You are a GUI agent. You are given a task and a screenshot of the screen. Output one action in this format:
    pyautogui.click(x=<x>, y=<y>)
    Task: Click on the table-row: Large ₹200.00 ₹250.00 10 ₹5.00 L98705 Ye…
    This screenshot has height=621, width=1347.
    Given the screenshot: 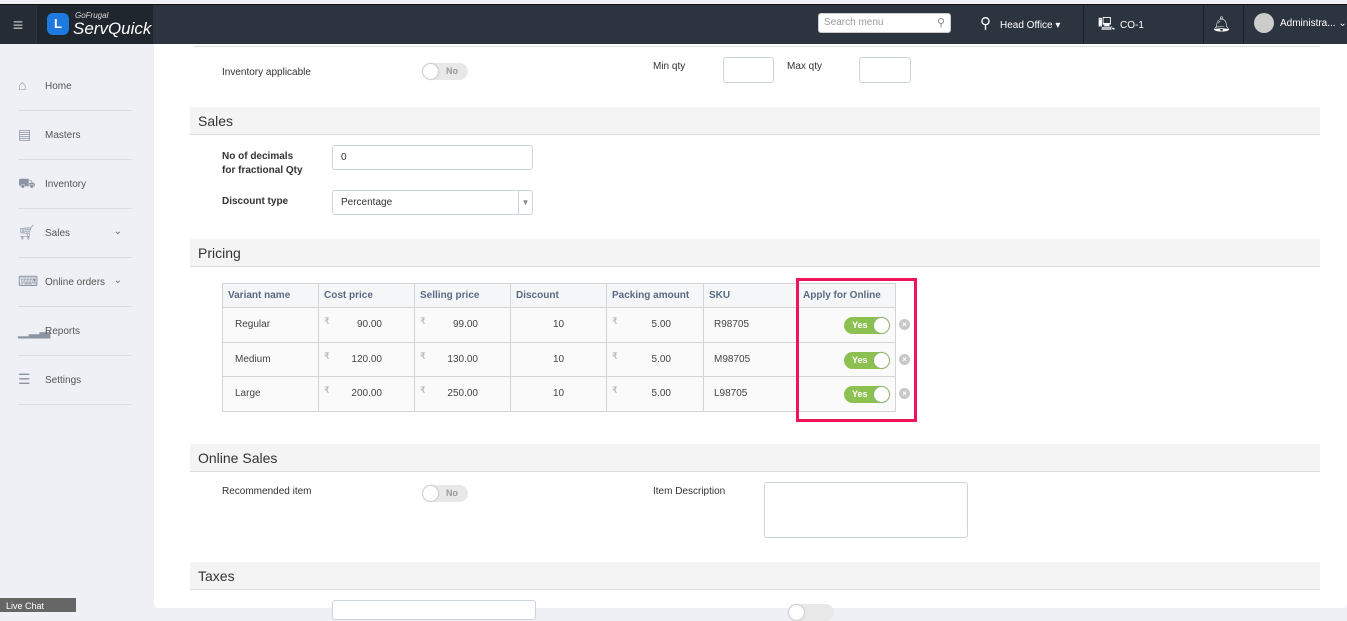 What is the action you would take?
    pyautogui.click(x=559, y=394)
    